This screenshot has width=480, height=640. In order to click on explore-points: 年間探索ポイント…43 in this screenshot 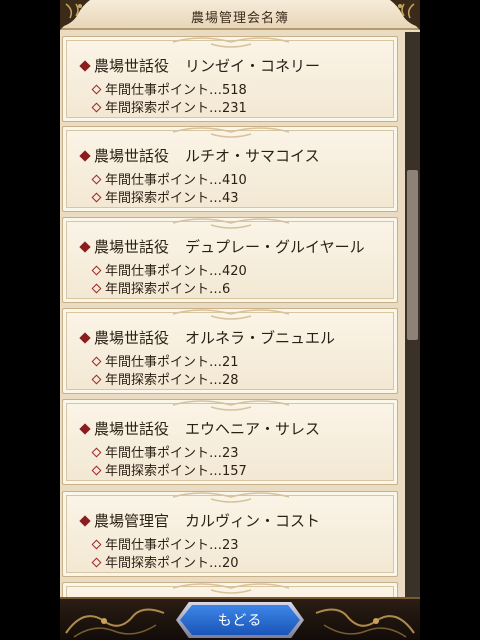, I will do `click(165, 196)`.